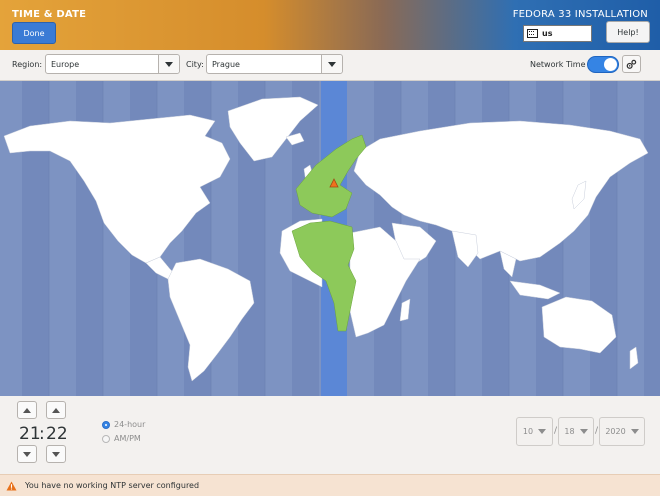  Describe the element at coordinates (106, 439) in the screenshot. I see `format-ampm-radio` at that location.